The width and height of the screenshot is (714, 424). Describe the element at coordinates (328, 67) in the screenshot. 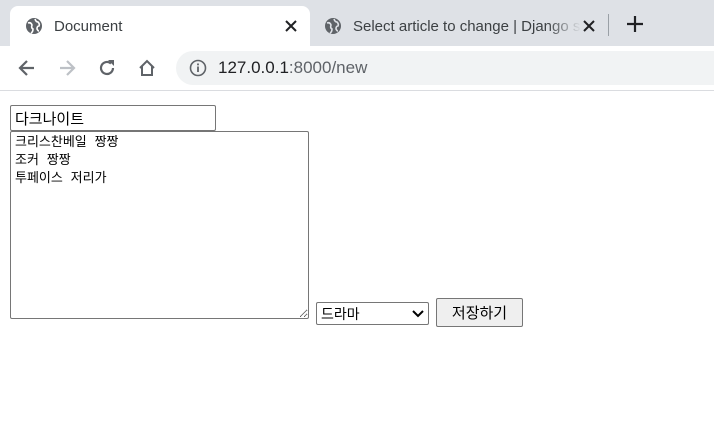

I see `url-path: :8000/new` at that location.